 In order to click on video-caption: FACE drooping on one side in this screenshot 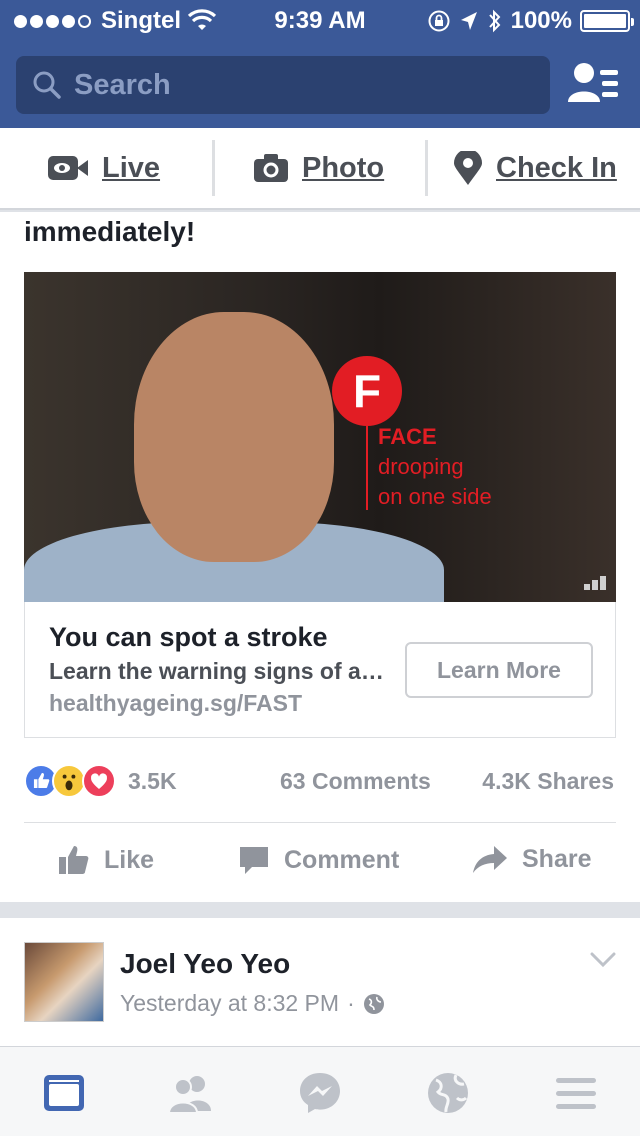, I will do `click(435, 467)`.